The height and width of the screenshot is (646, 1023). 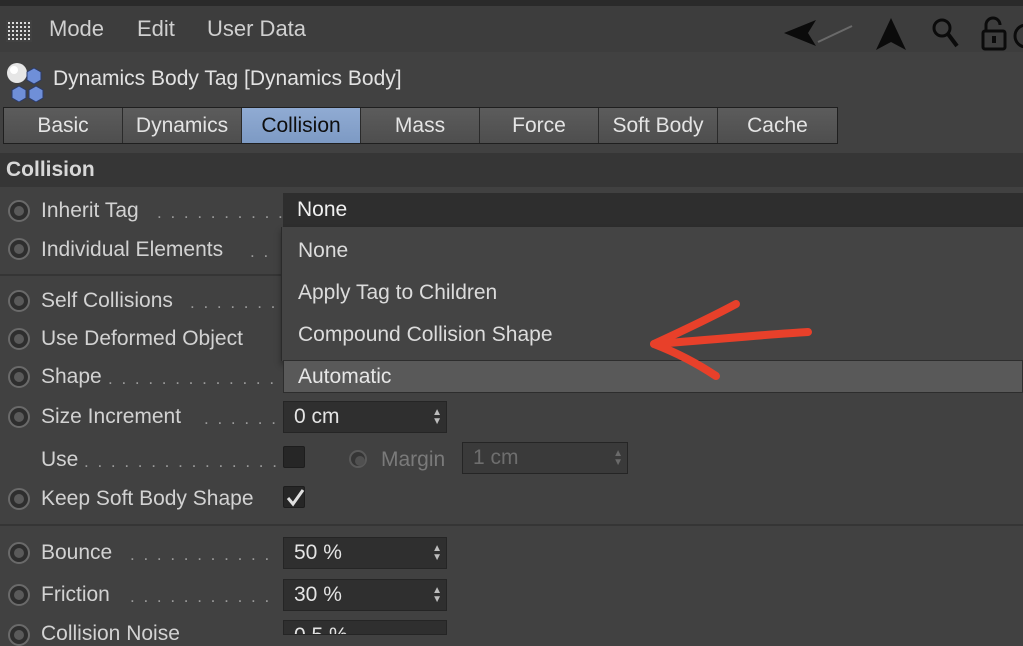 I want to click on label-dots: . . . . . . . . . . . . . . . ., so click(x=188, y=461).